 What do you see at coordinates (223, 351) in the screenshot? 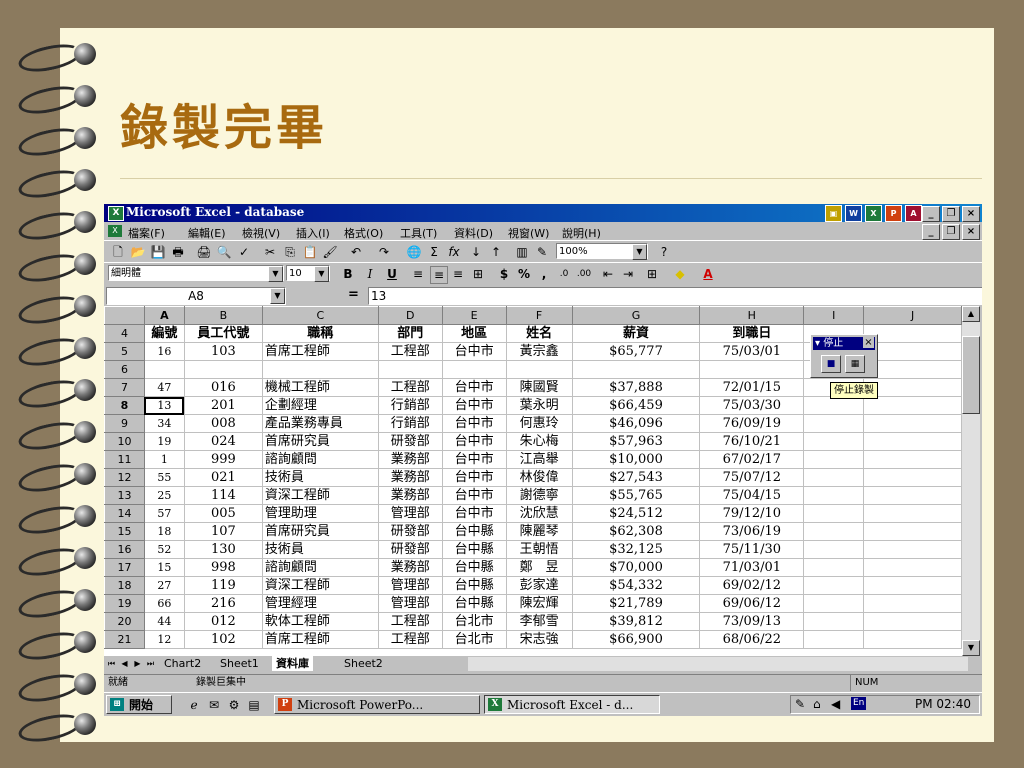
I see `cell: 103` at bounding box center [223, 351].